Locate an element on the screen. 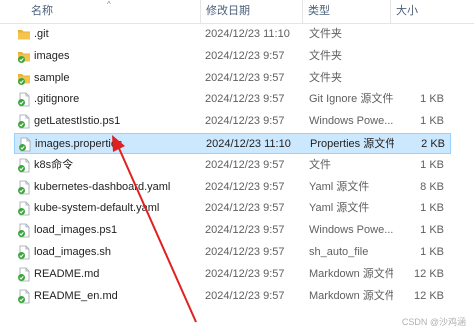  file-name: images.properties is located at coordinates (79, 144).